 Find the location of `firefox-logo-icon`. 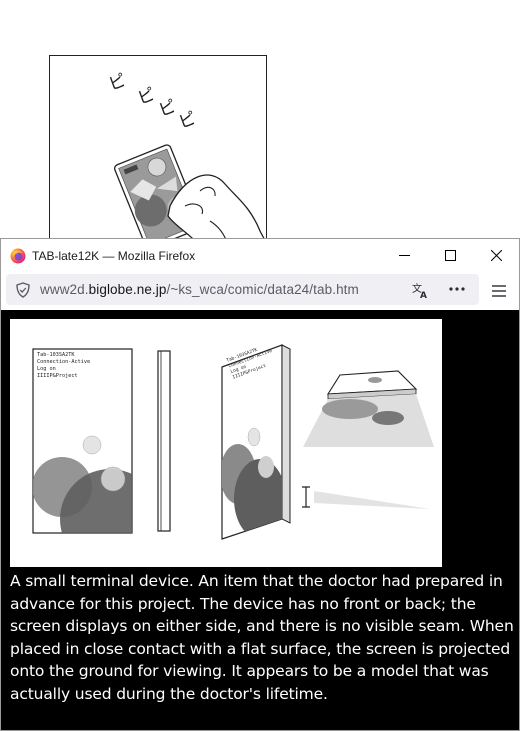

firefox-logo-icon is located at coordinates (18, 255).